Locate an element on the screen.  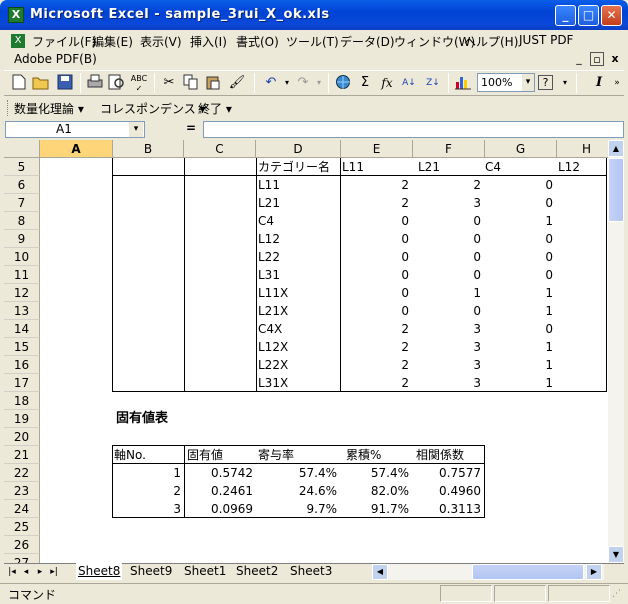
table-cell: 0.7577 is located at coordinates (447, 473).